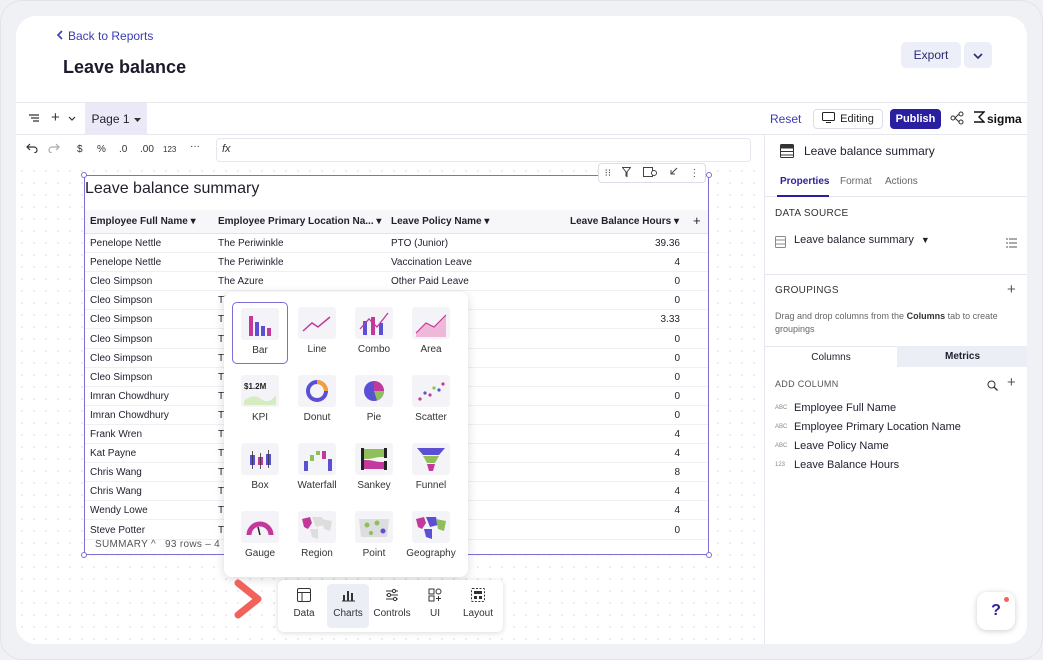 This screenshot has height=660, width=1043. I want to click on help-button: ?, so click(996, 611).